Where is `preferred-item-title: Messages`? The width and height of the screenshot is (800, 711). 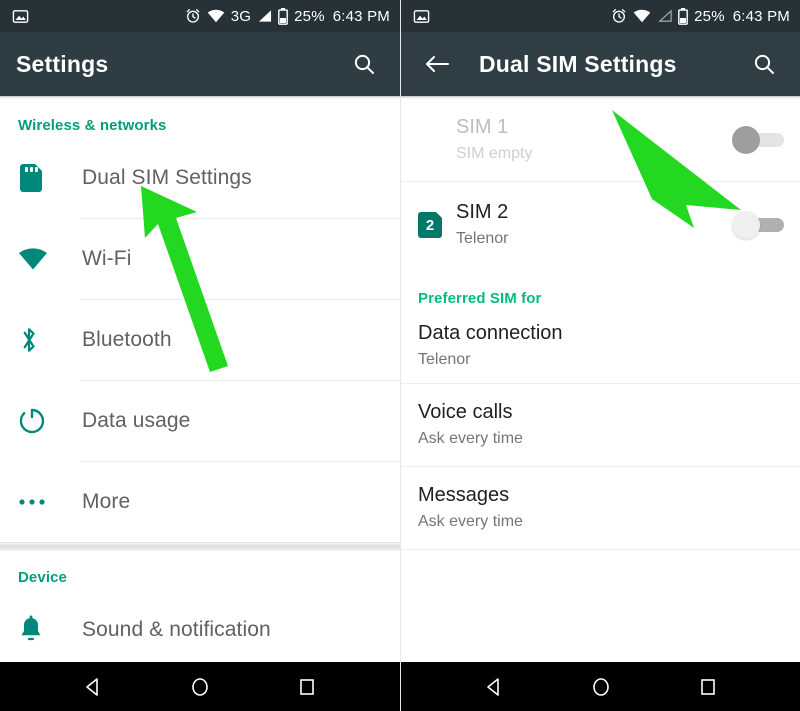
preferred-item-title: Messages is located at coordinates (464, 494).